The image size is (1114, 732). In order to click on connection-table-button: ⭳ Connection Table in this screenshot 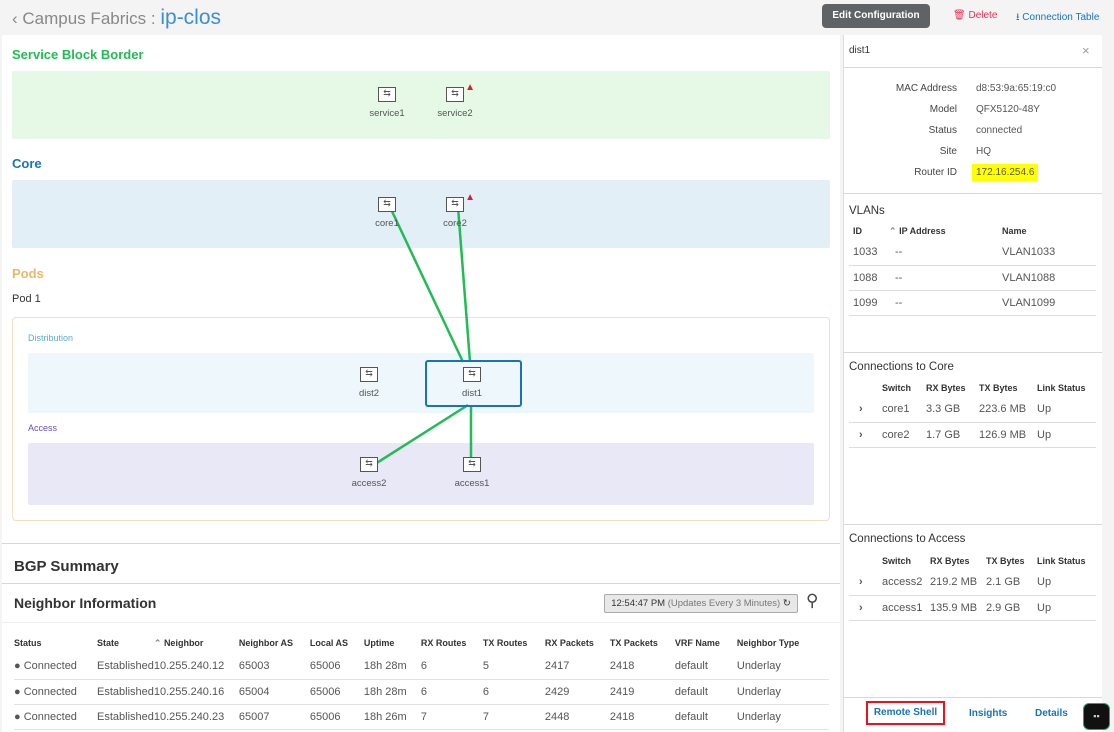, I will do `click(1057, 18)`.